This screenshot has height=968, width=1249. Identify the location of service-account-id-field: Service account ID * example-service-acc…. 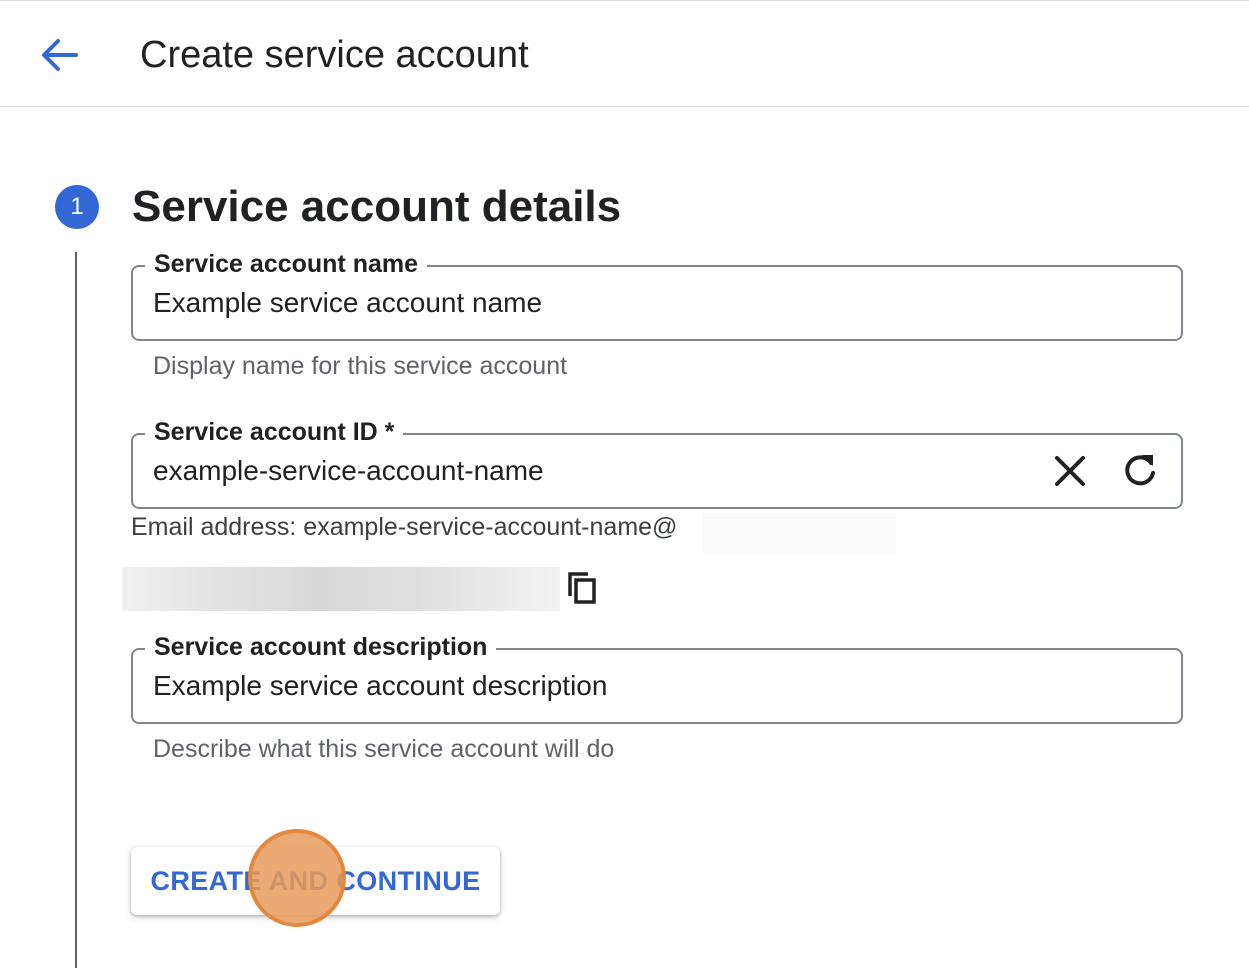
(657, 462).